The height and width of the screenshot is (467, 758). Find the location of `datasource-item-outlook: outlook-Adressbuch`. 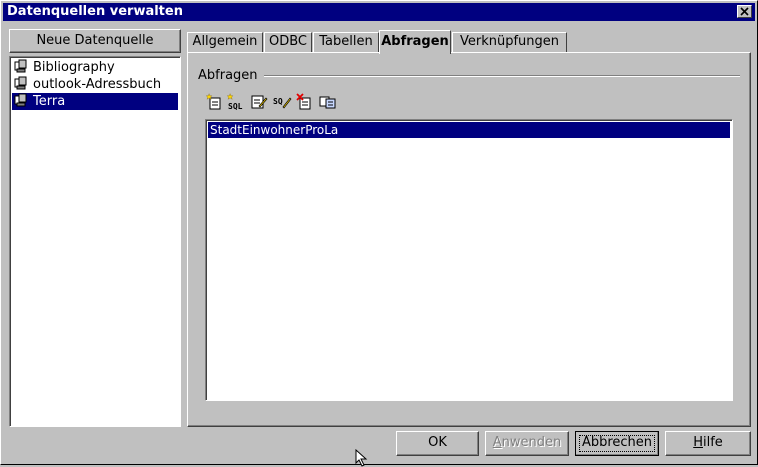

datasource-item-outlook: outlook-Adressbuch is located at coordinates (95, 84).